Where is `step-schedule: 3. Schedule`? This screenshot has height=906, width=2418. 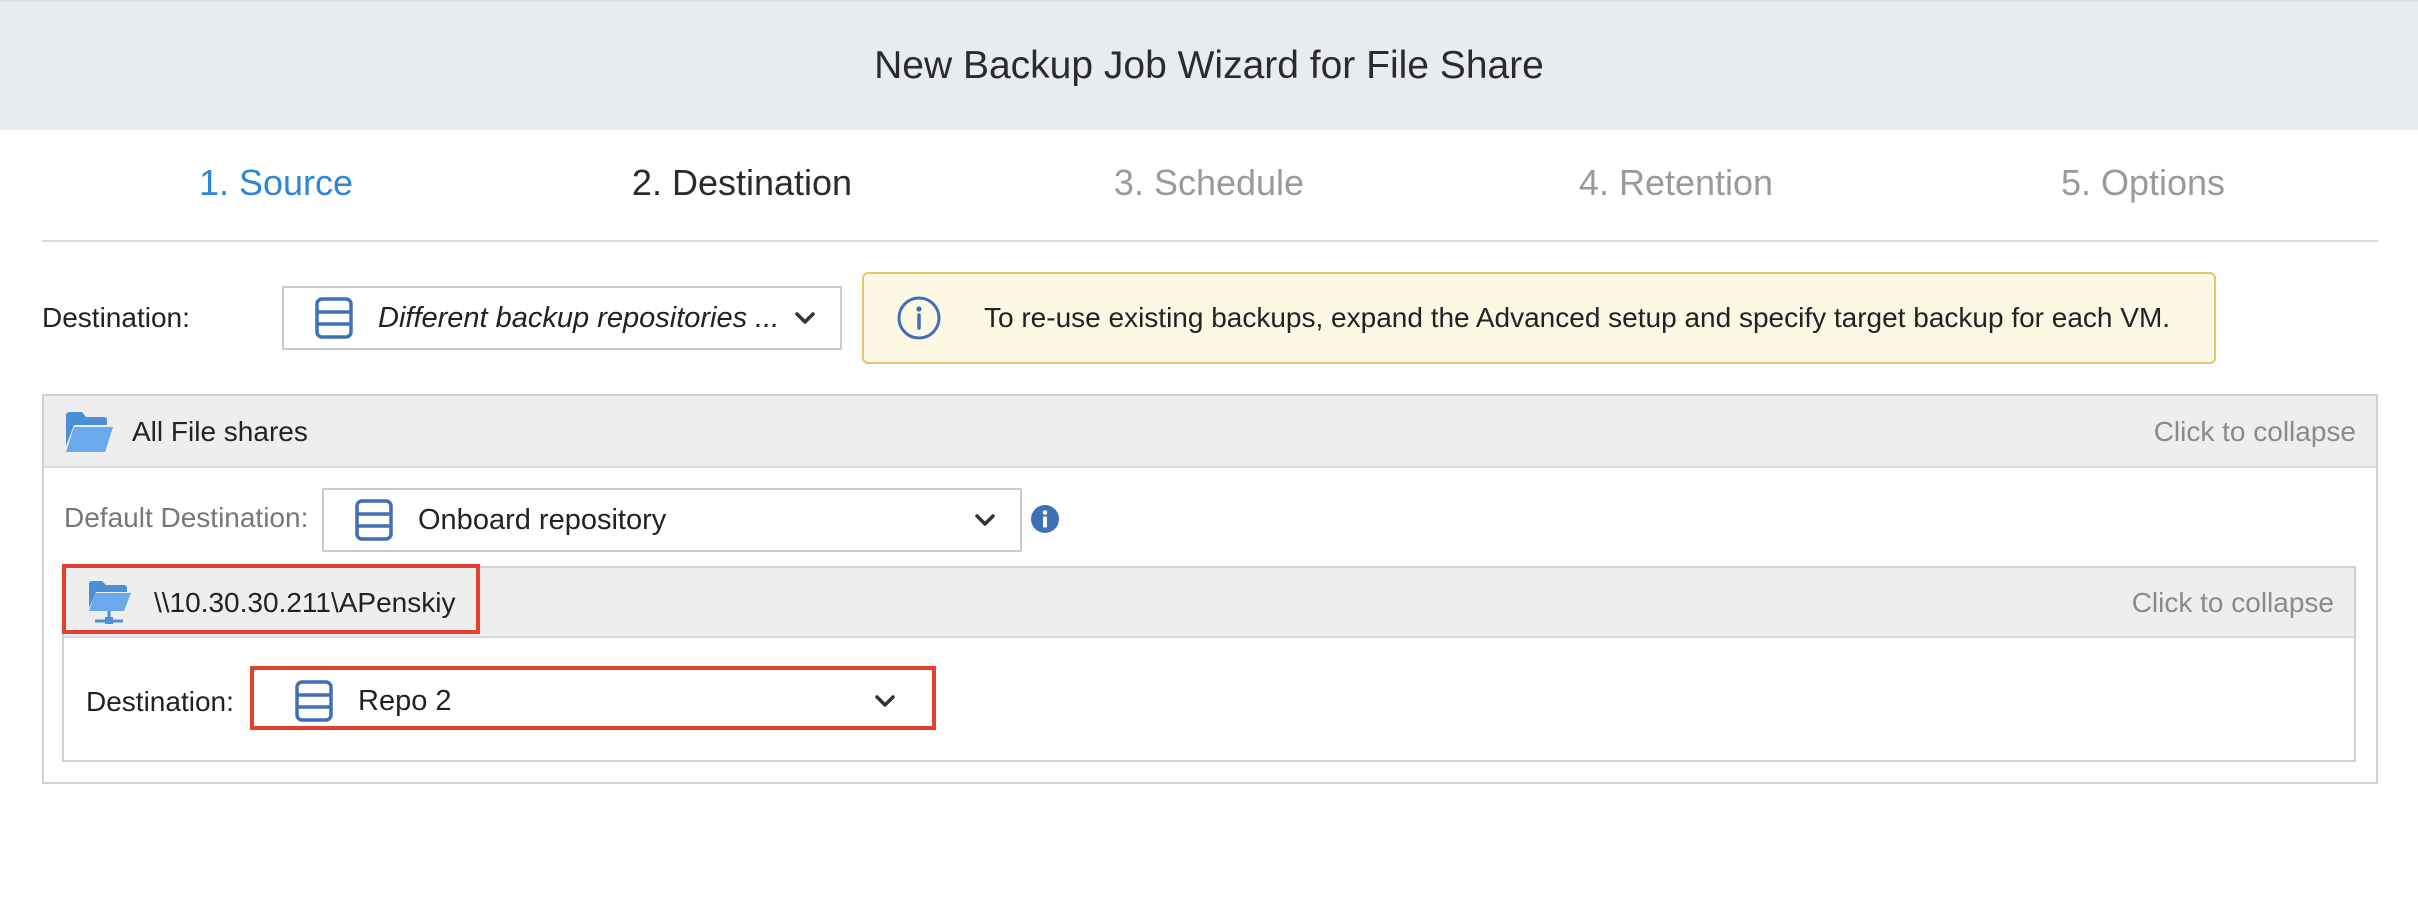 step-schedule: 3. Schedule is located at coordinates (1209, 183).